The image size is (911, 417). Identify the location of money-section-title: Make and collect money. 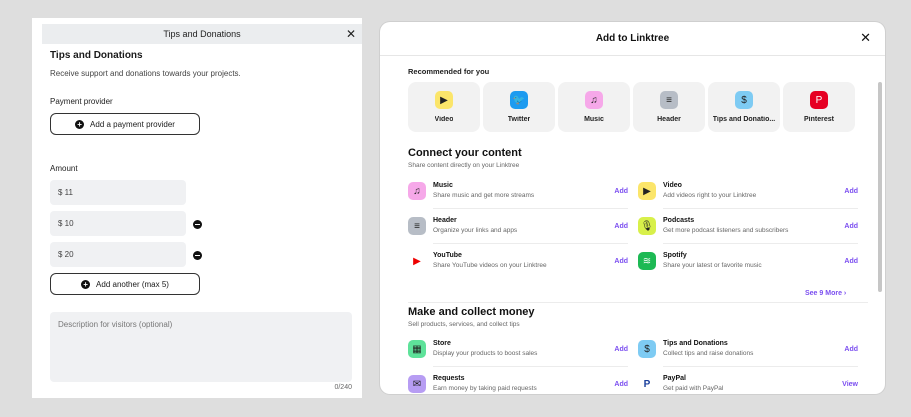
(471, 312).